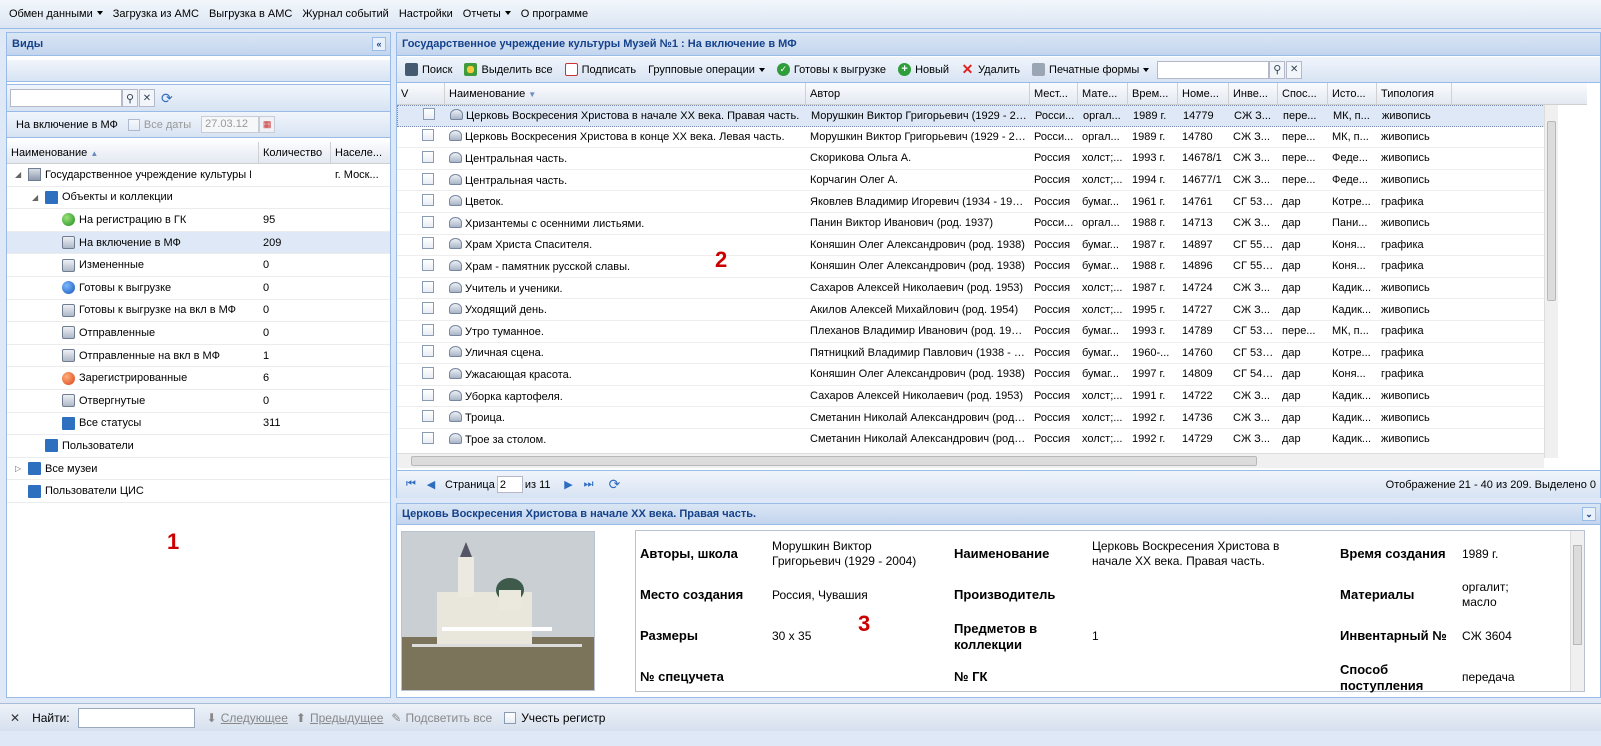 The image size is (1601, 746). I want to click on tree-node: Пользователи ЦИС, so click(198, 491).